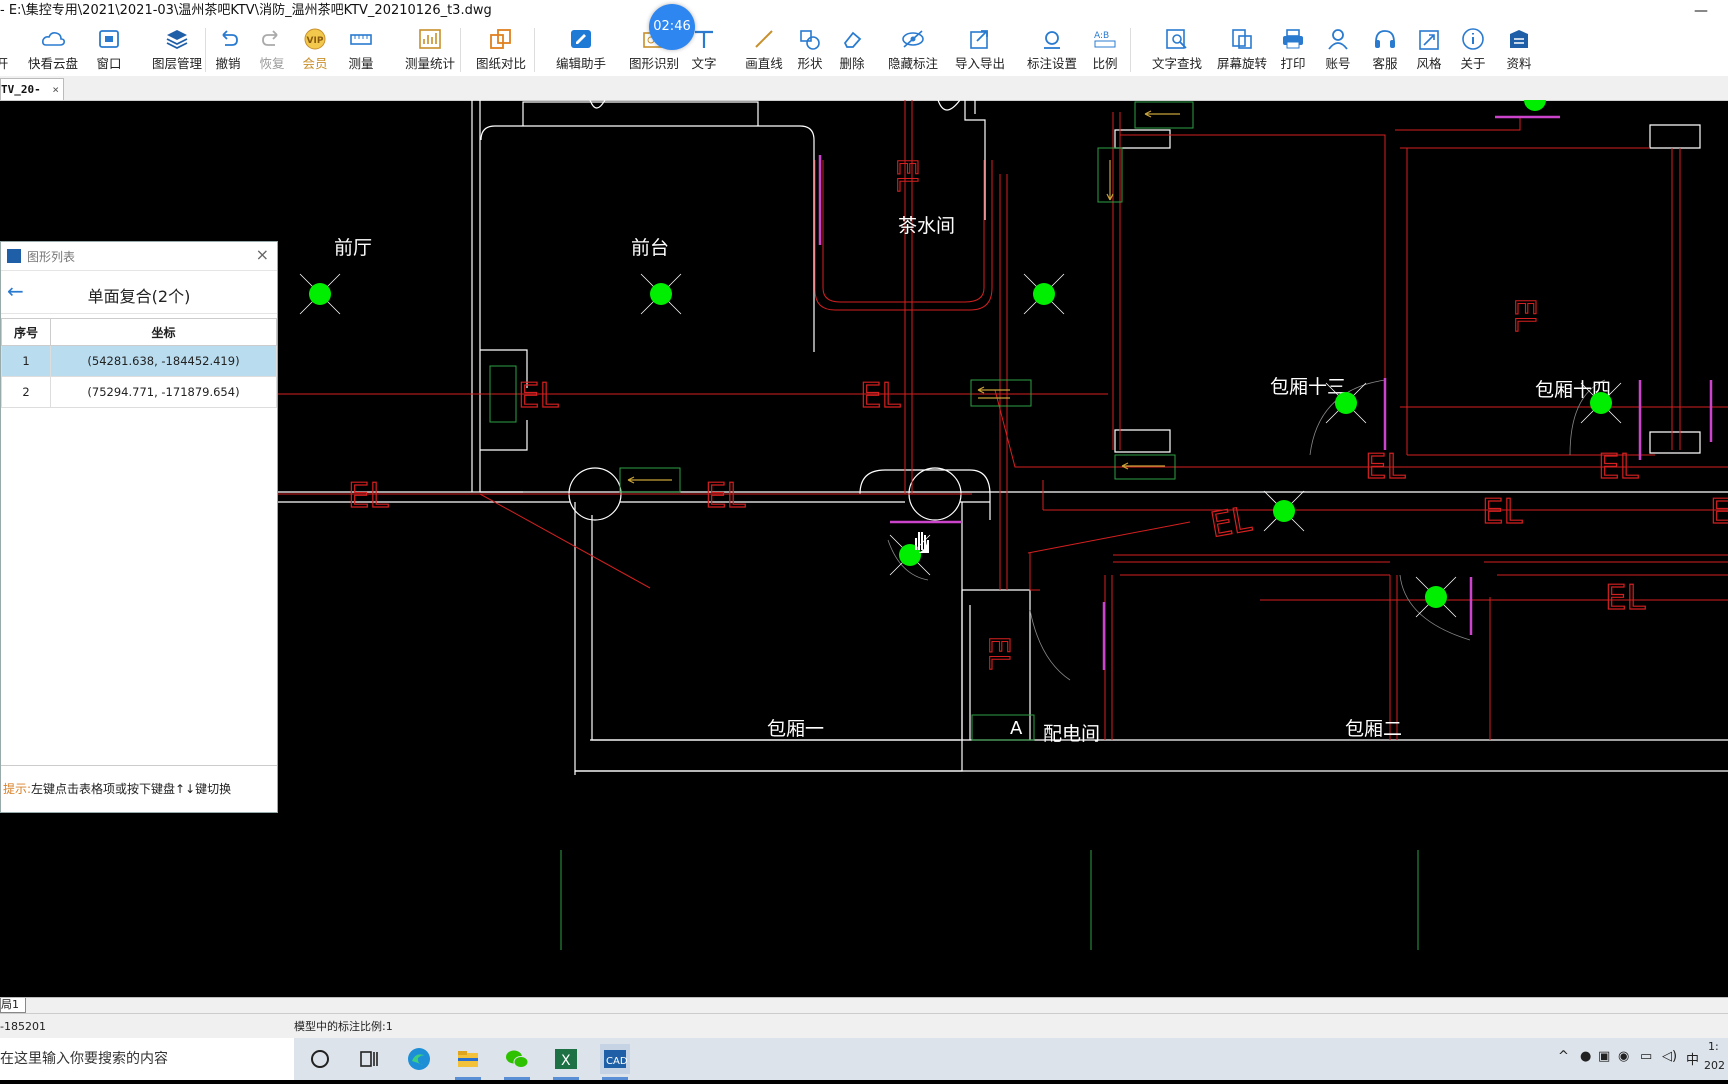 The width and height of the screenshot is (1728, 1084). What do you see at coordinates (468, 1062) in the screenshot?
I see `file-explorer-icon` at bounding box center [468, 1062].